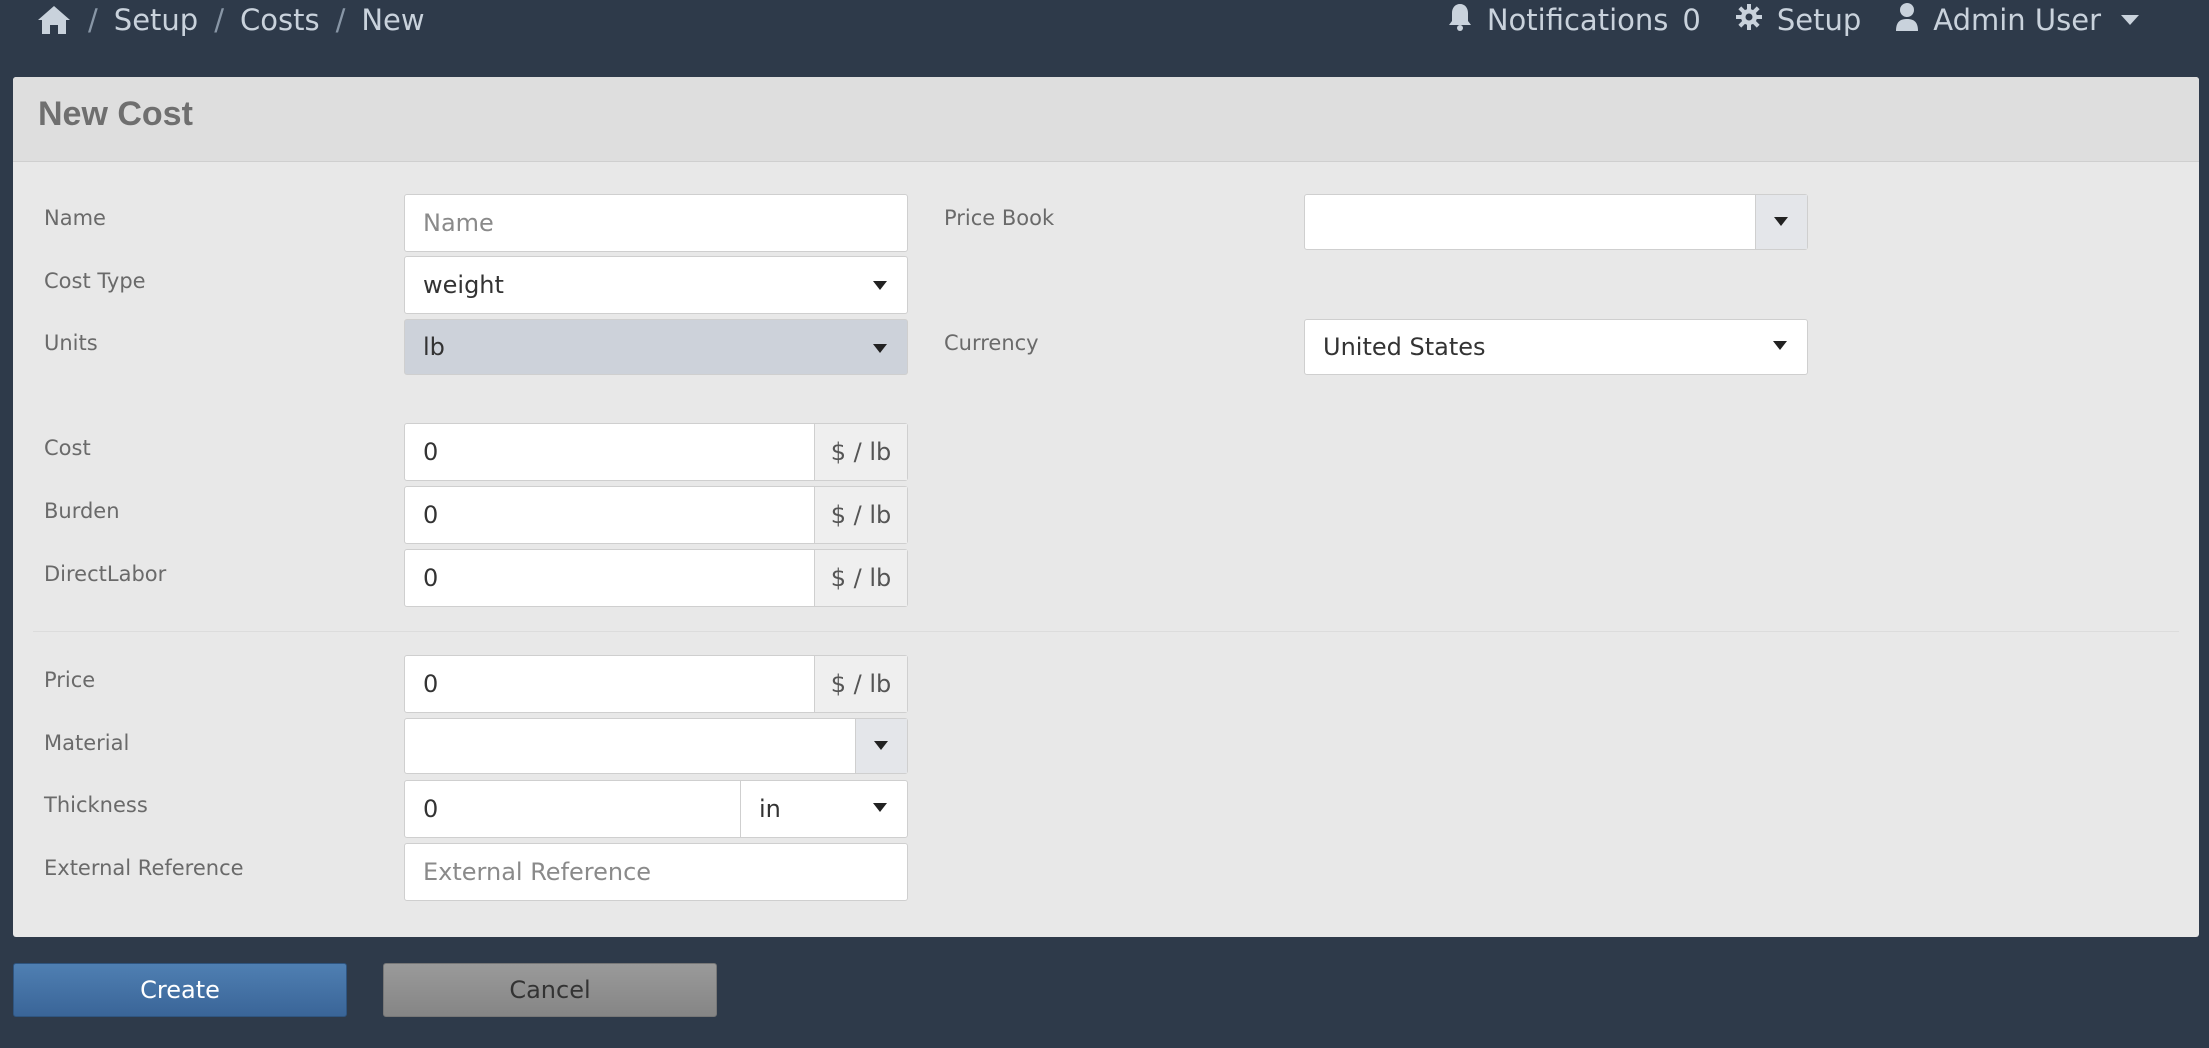 The image size is (2209, 1048). Describe the element at coordinates (280, 20) in the screenshot. I see `breadcrumb-costs: Costs` at that location.